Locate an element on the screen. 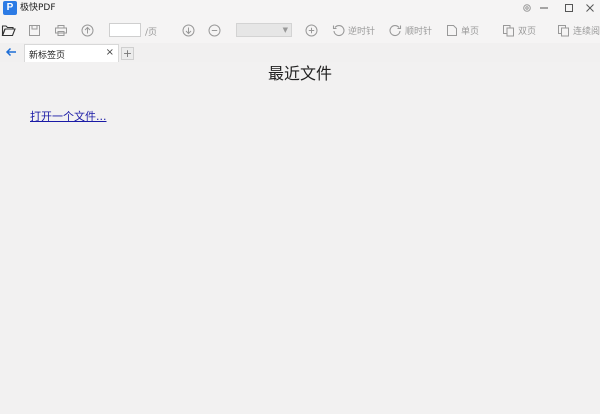 The image size is (600, 414). prev-page-button is located at coordinates (87, 30).